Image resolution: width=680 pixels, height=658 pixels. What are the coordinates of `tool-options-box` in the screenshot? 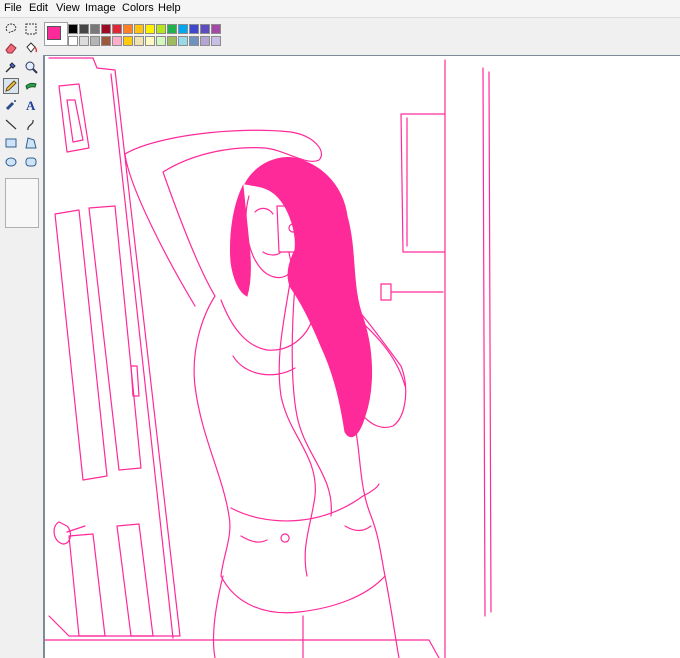 It's located at (22, 203).